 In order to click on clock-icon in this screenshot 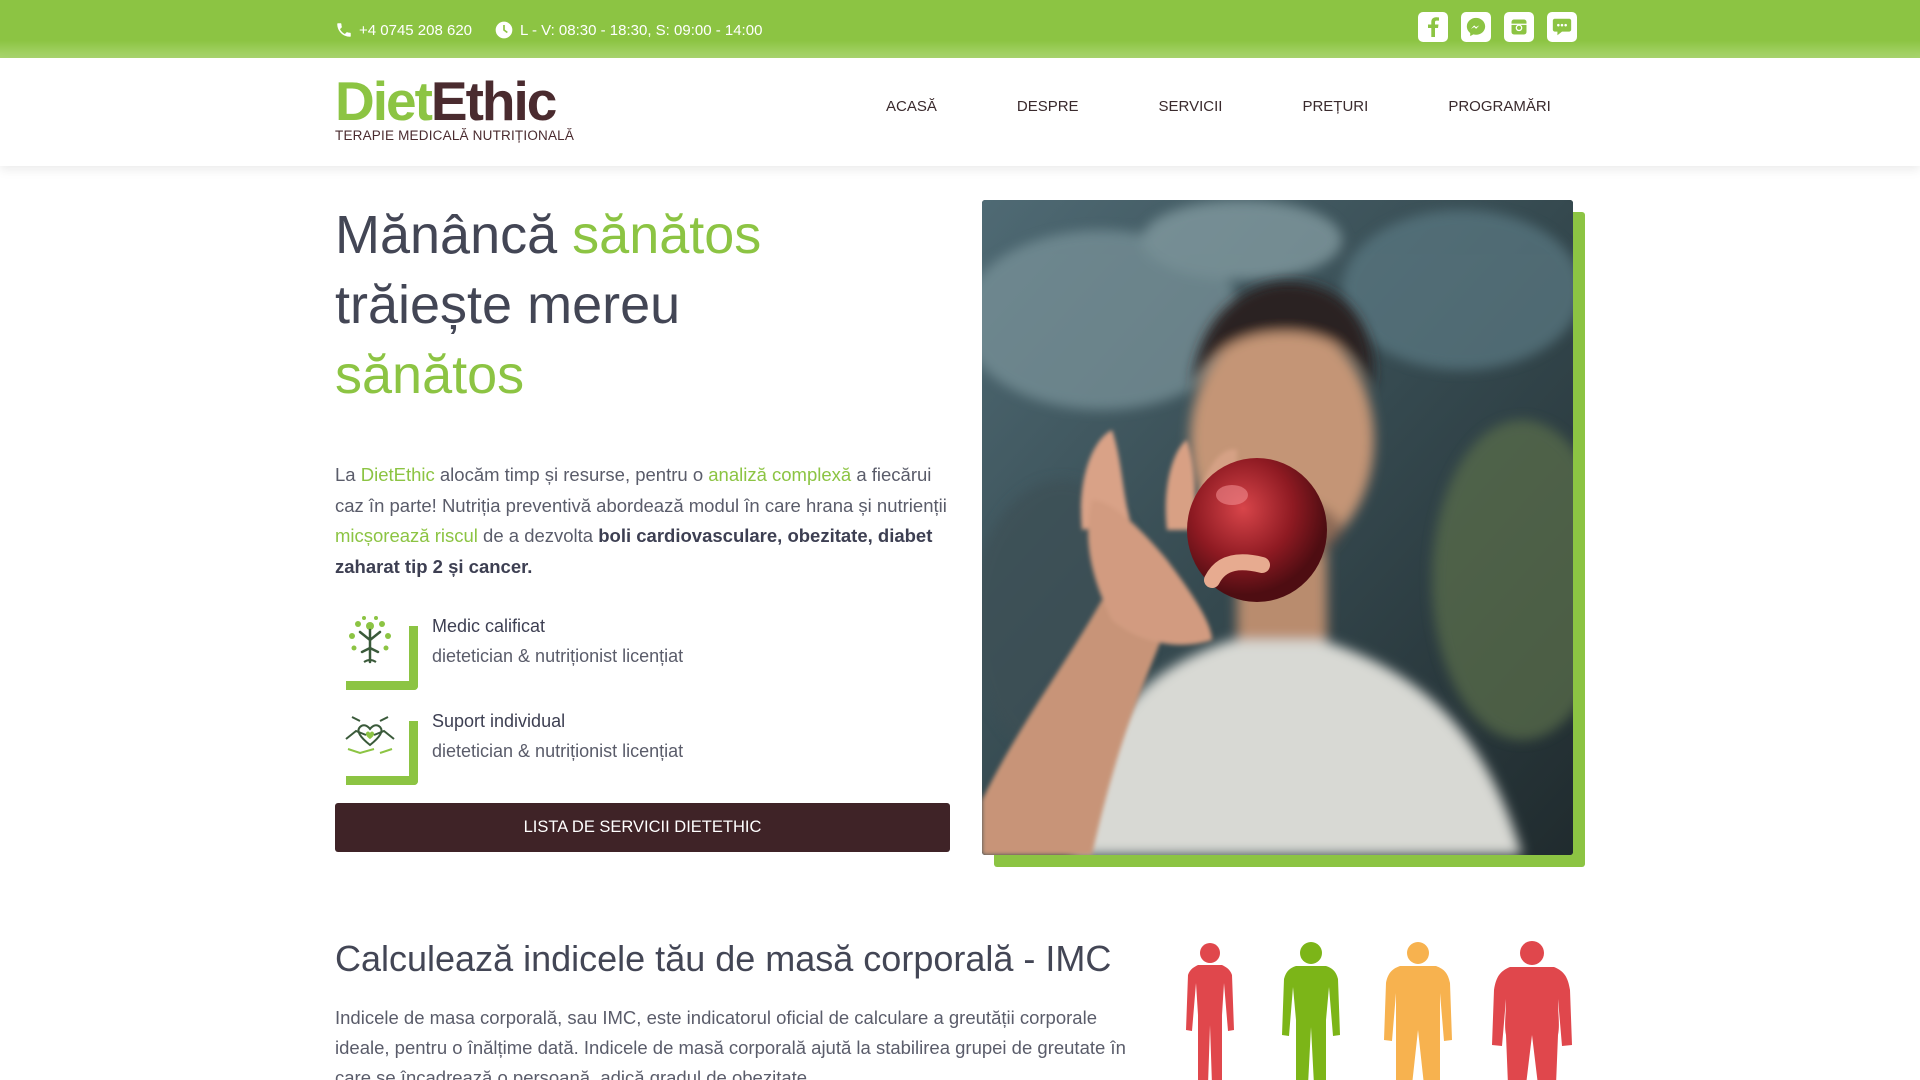, I will do `click(504, 30)`.